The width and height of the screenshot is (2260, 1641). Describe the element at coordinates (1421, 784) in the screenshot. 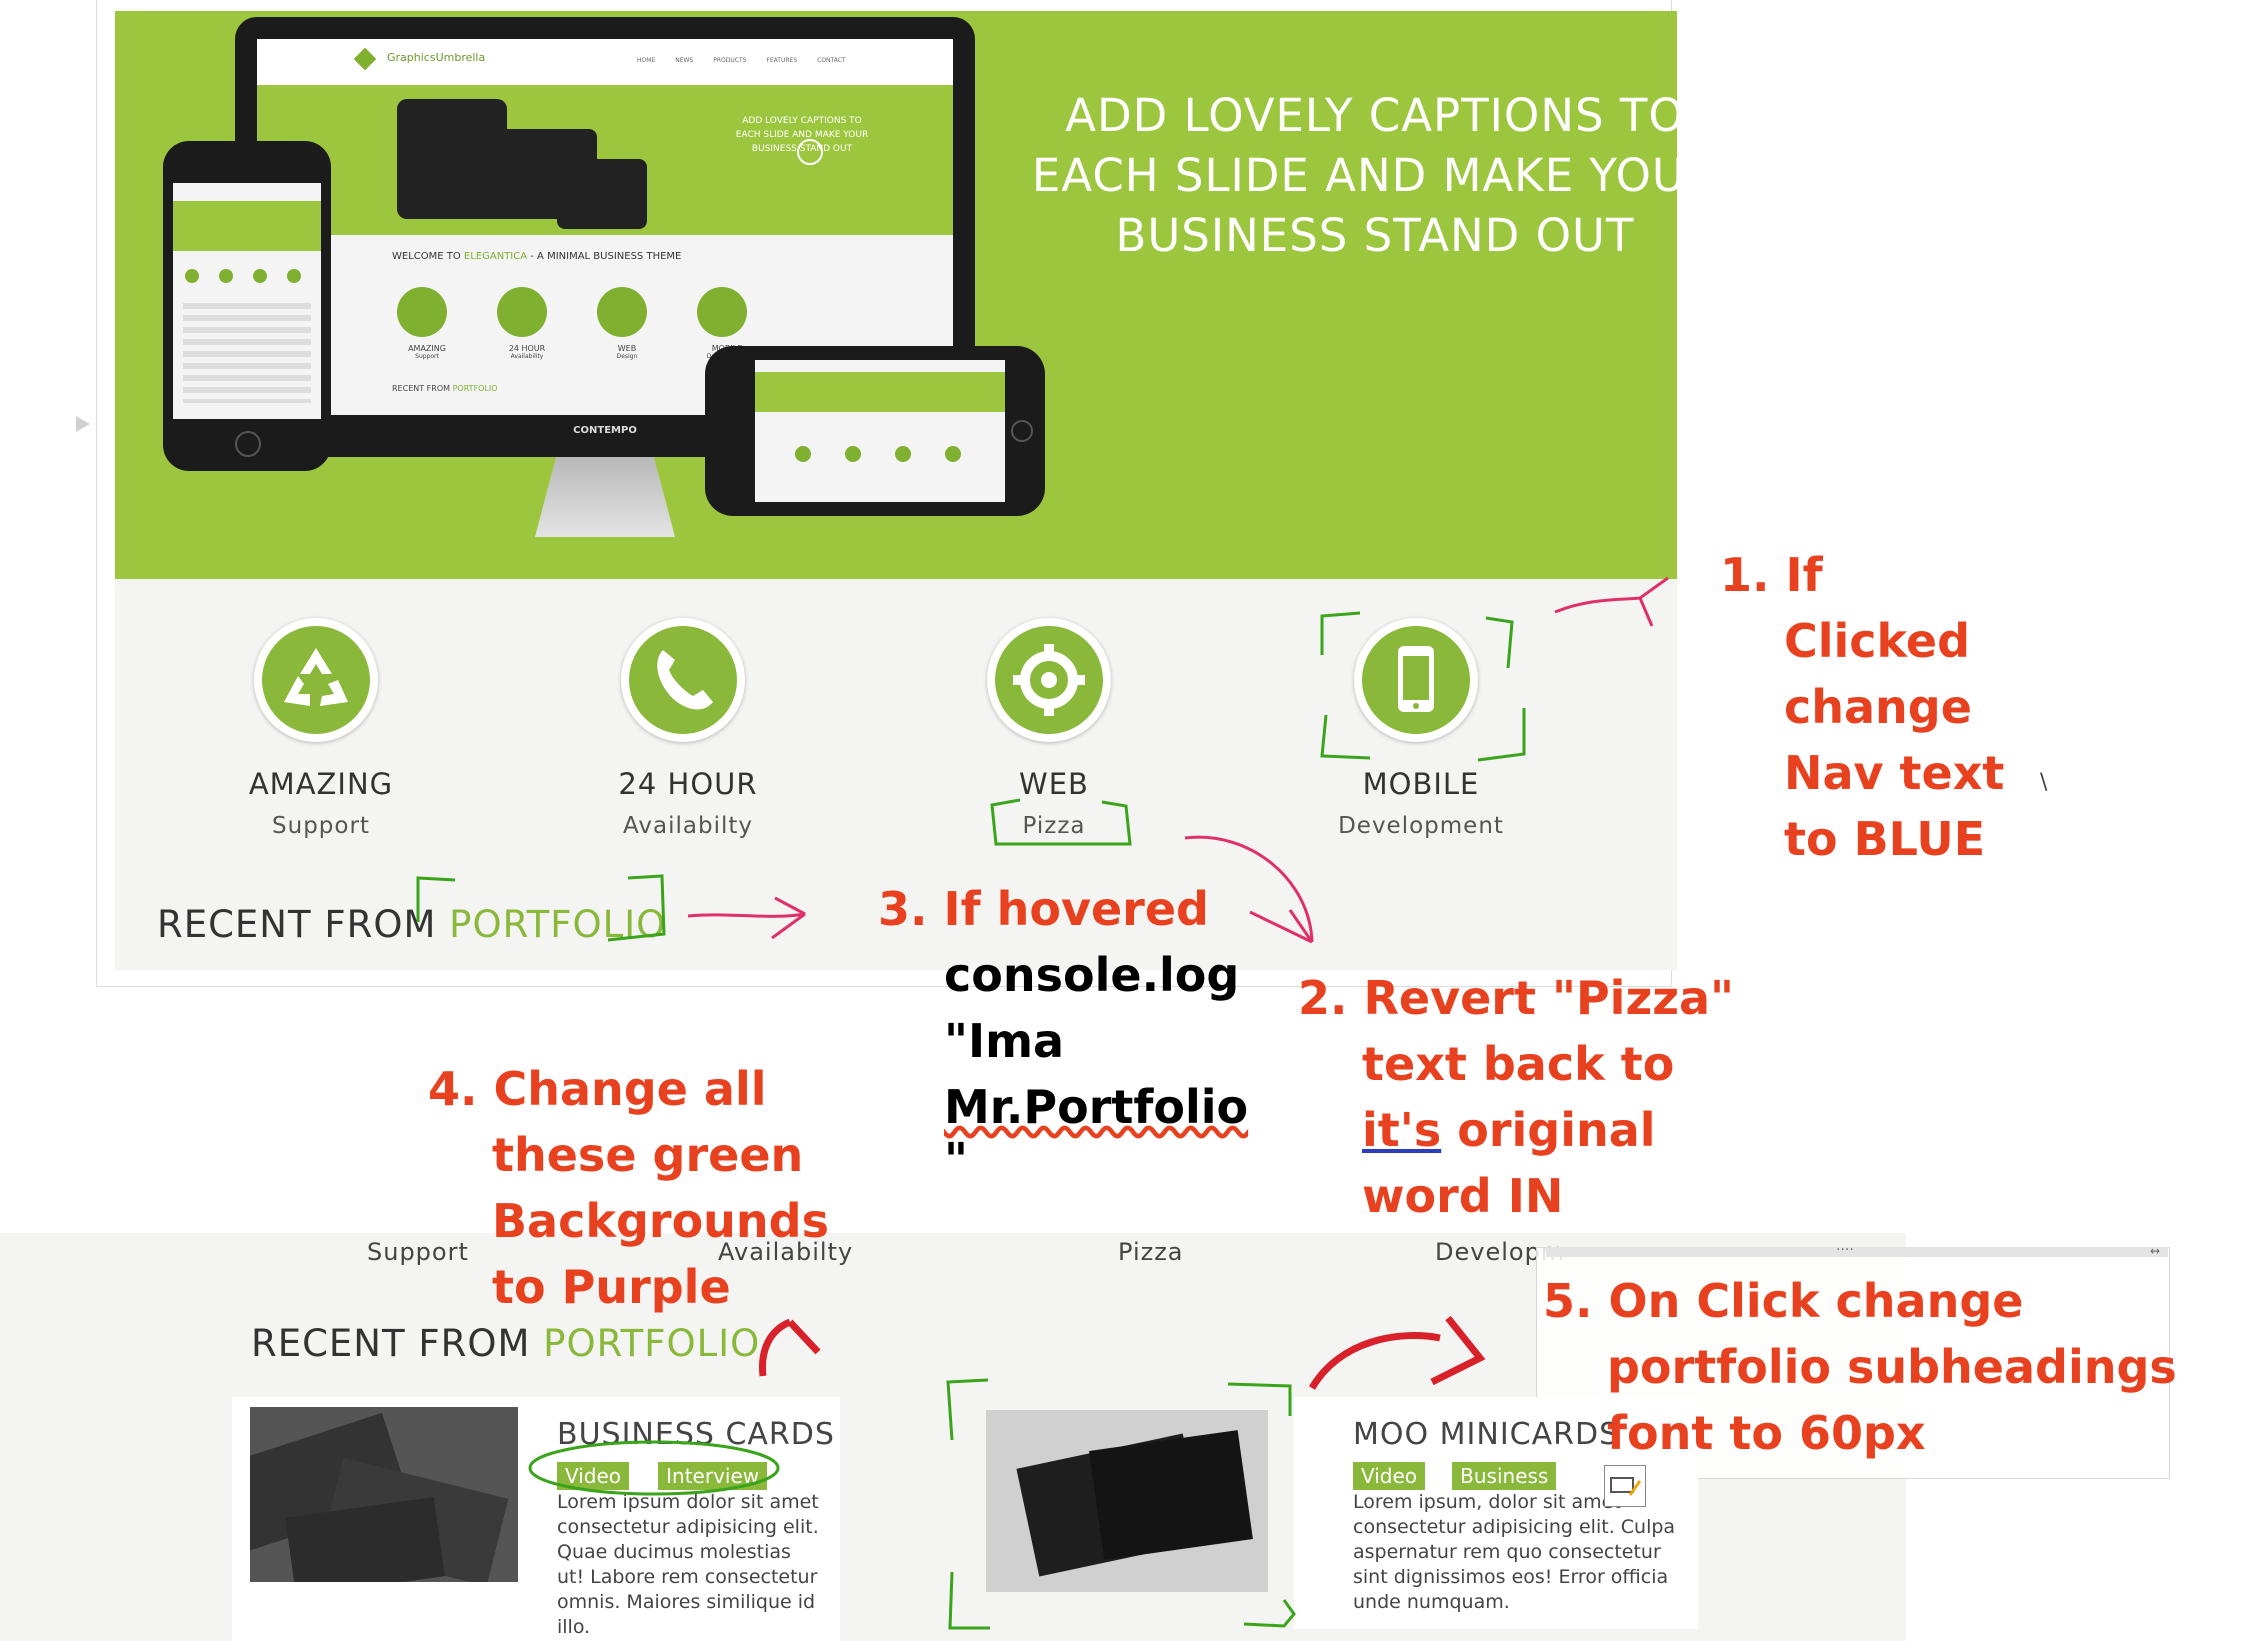

I see `service-title: MOBILE` at that location.